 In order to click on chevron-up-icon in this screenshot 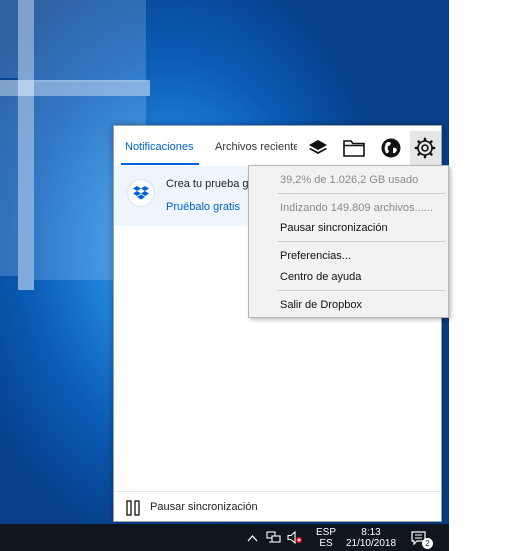, I will do `click(253, 537)`.